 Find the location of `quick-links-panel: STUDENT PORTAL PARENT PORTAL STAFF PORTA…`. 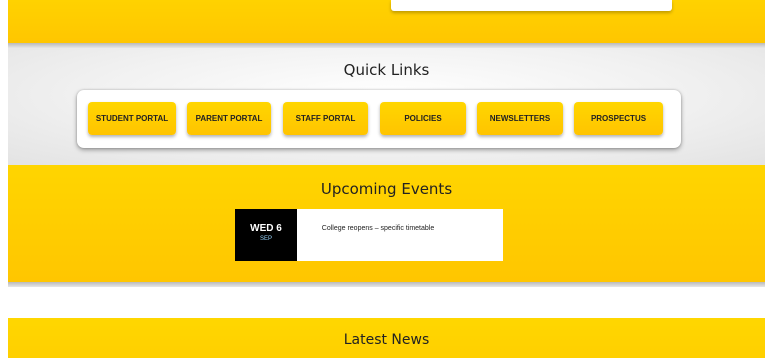

quick-links-panel: STUDENT PORTAL PARENT PORTAL STAFF PORTA… is located at coordinates (379, 119).